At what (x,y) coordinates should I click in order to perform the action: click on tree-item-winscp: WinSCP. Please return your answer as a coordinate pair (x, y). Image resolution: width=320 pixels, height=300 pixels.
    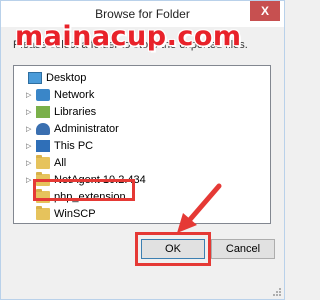
    Looking at the image, I should click on (61, 214).